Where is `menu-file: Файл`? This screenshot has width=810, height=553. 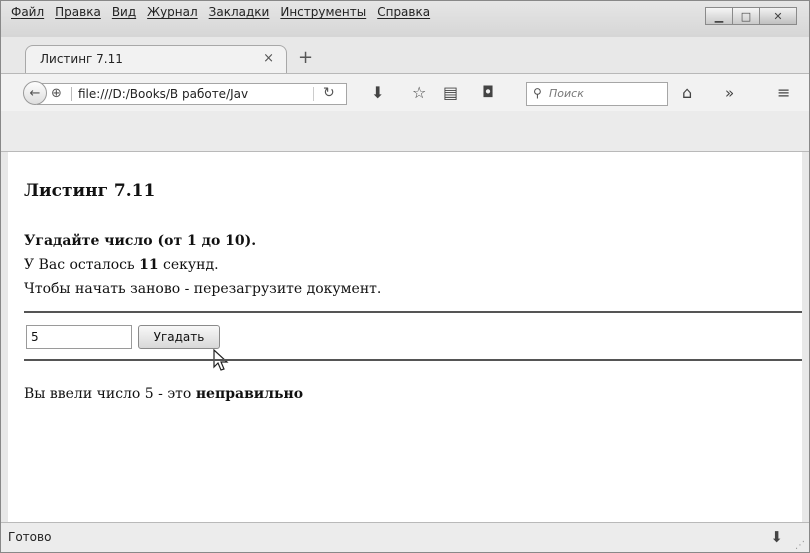
menu-file: Файл is located at coordinates (27, 12).